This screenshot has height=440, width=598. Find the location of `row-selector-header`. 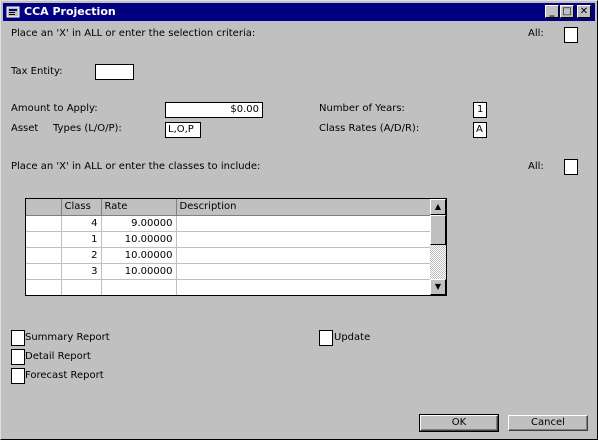

row-selector-header is located at coordinates (44, 207).